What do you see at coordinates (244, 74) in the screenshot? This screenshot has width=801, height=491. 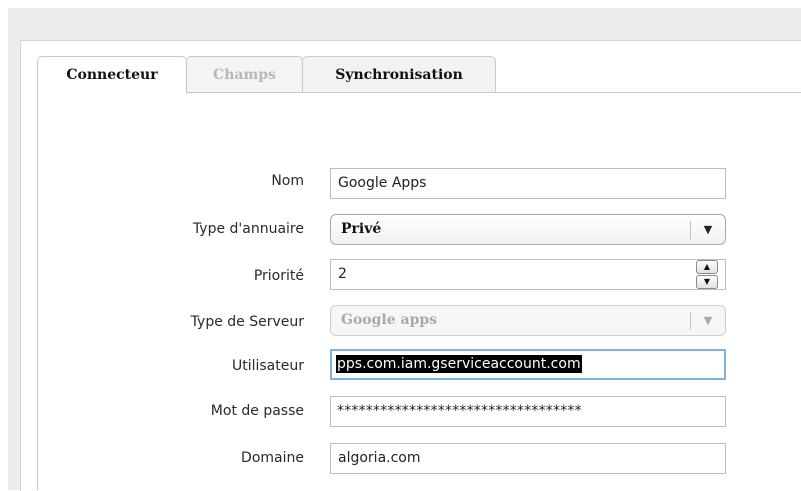 I see `tab-champs: Champs` at bounding box center [244, 74].